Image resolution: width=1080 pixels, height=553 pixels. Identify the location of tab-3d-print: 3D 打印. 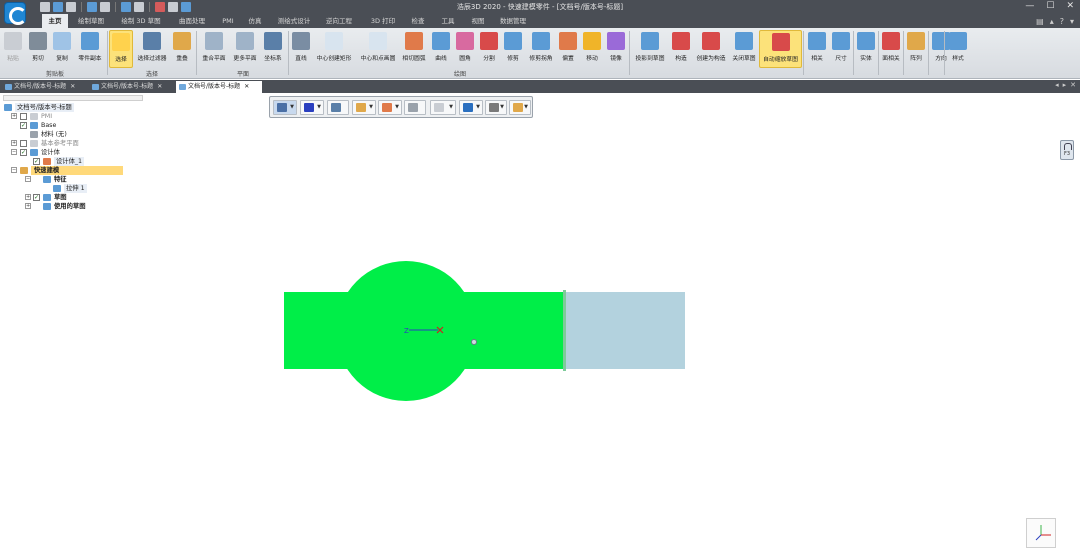
(383, 21).